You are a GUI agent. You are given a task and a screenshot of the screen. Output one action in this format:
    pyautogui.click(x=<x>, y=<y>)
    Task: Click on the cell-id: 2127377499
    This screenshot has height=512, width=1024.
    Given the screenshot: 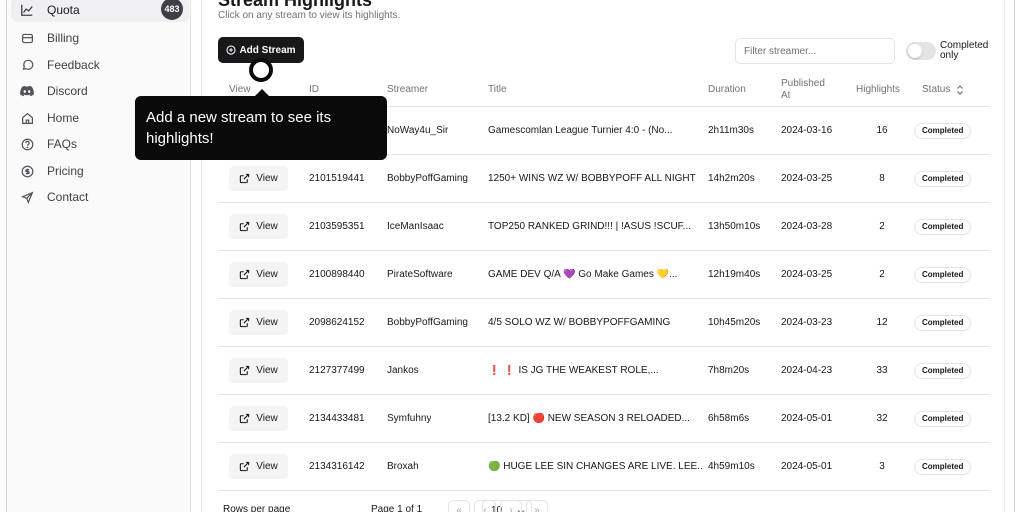 What is the action you would take?
    pyautogui.click(x=346, y=370)
    